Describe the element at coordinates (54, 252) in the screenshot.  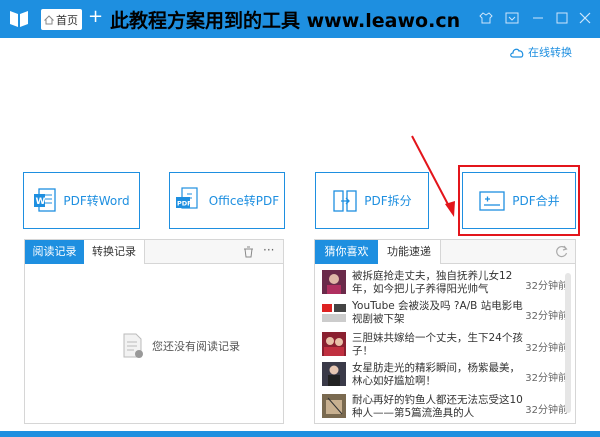
I see `tab-read-records: 阅读记录` at that location.